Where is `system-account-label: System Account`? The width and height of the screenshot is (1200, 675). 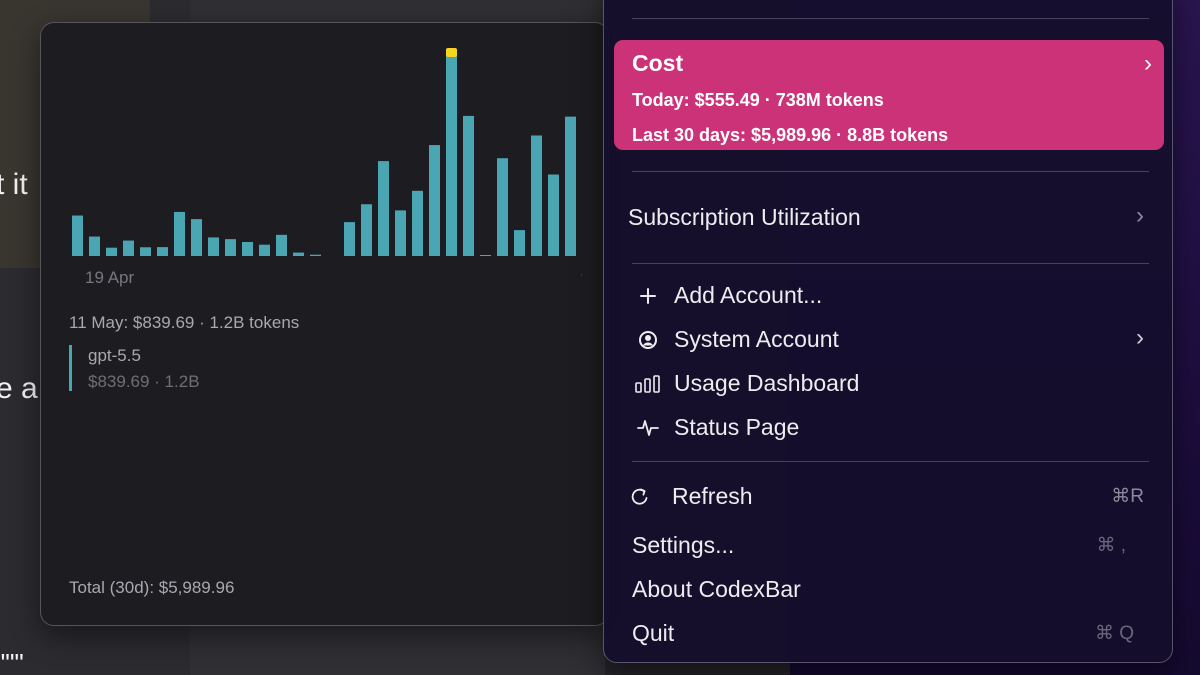 system-account-label: System Account is located at coordinates (756, 339).